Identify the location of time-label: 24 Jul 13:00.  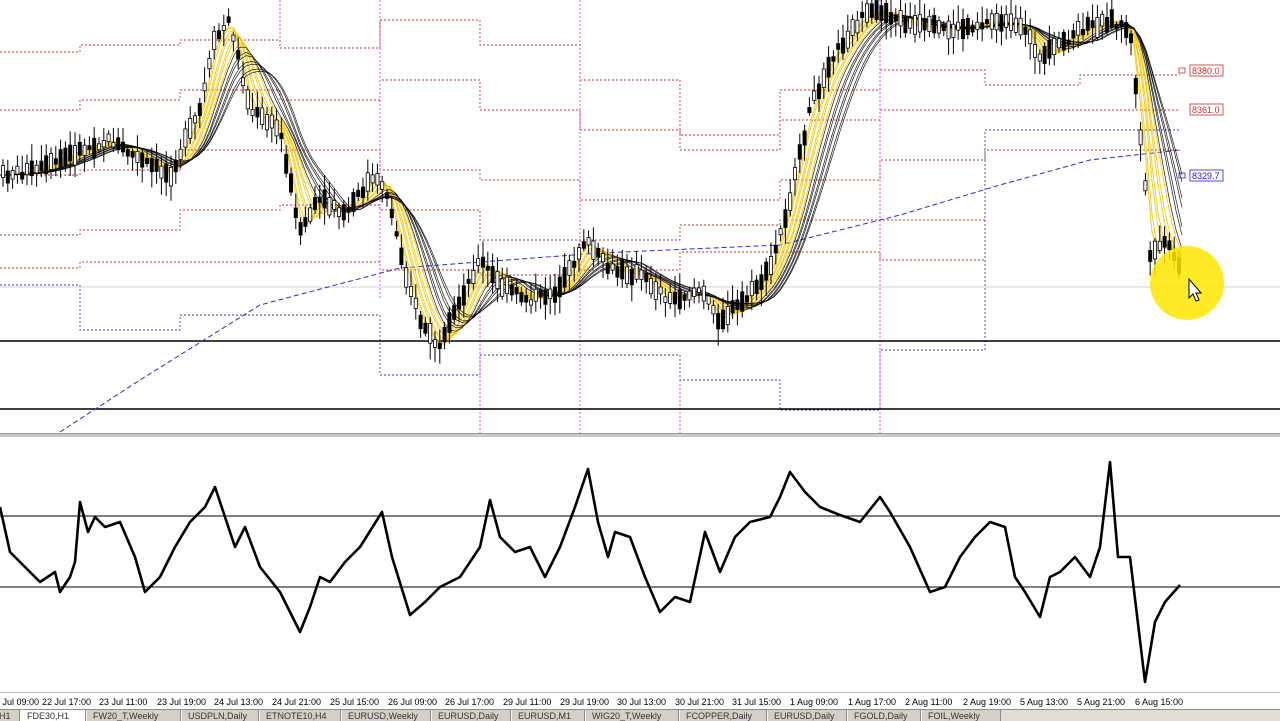
(239, 702).